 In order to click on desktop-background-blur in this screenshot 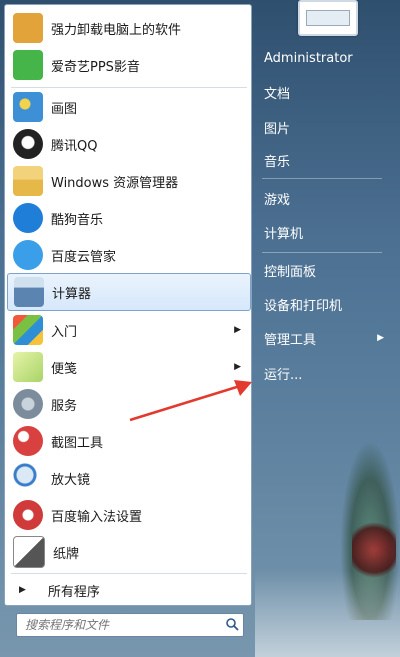, I will do `click(327, 613)`.